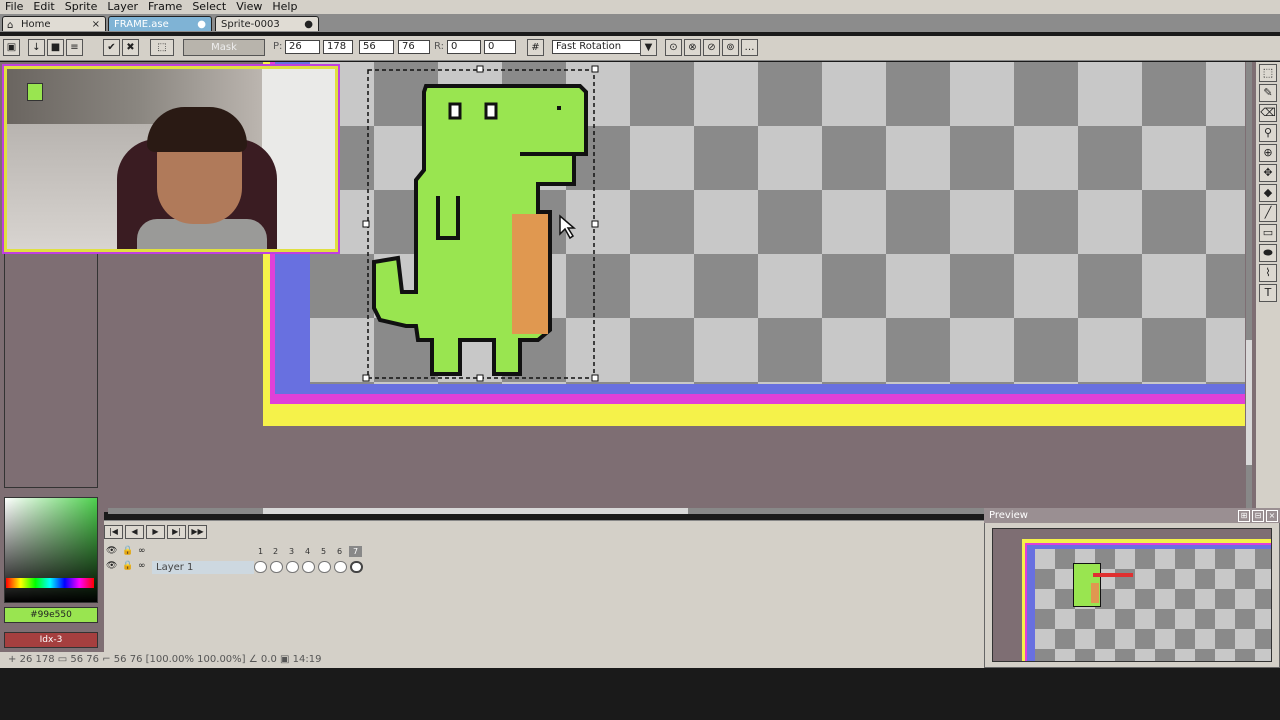 This screenshot has height=720, width=1280. Describe the element at coordinates (113, 532) in the screenshot. I see `first-frame-icon: |◀` at that location.